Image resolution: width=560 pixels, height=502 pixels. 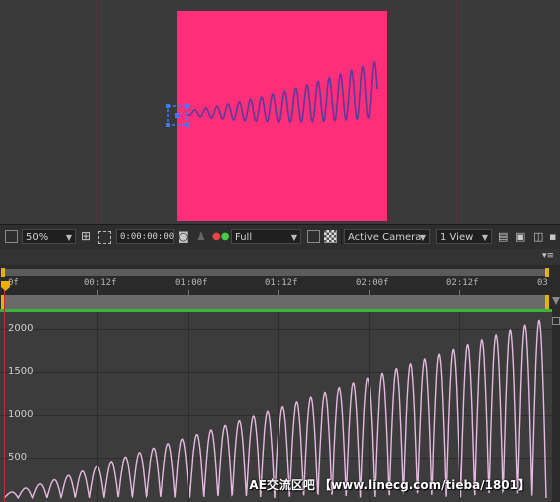 I want to click on work-area-end-handle, so click(x=547, y=272).